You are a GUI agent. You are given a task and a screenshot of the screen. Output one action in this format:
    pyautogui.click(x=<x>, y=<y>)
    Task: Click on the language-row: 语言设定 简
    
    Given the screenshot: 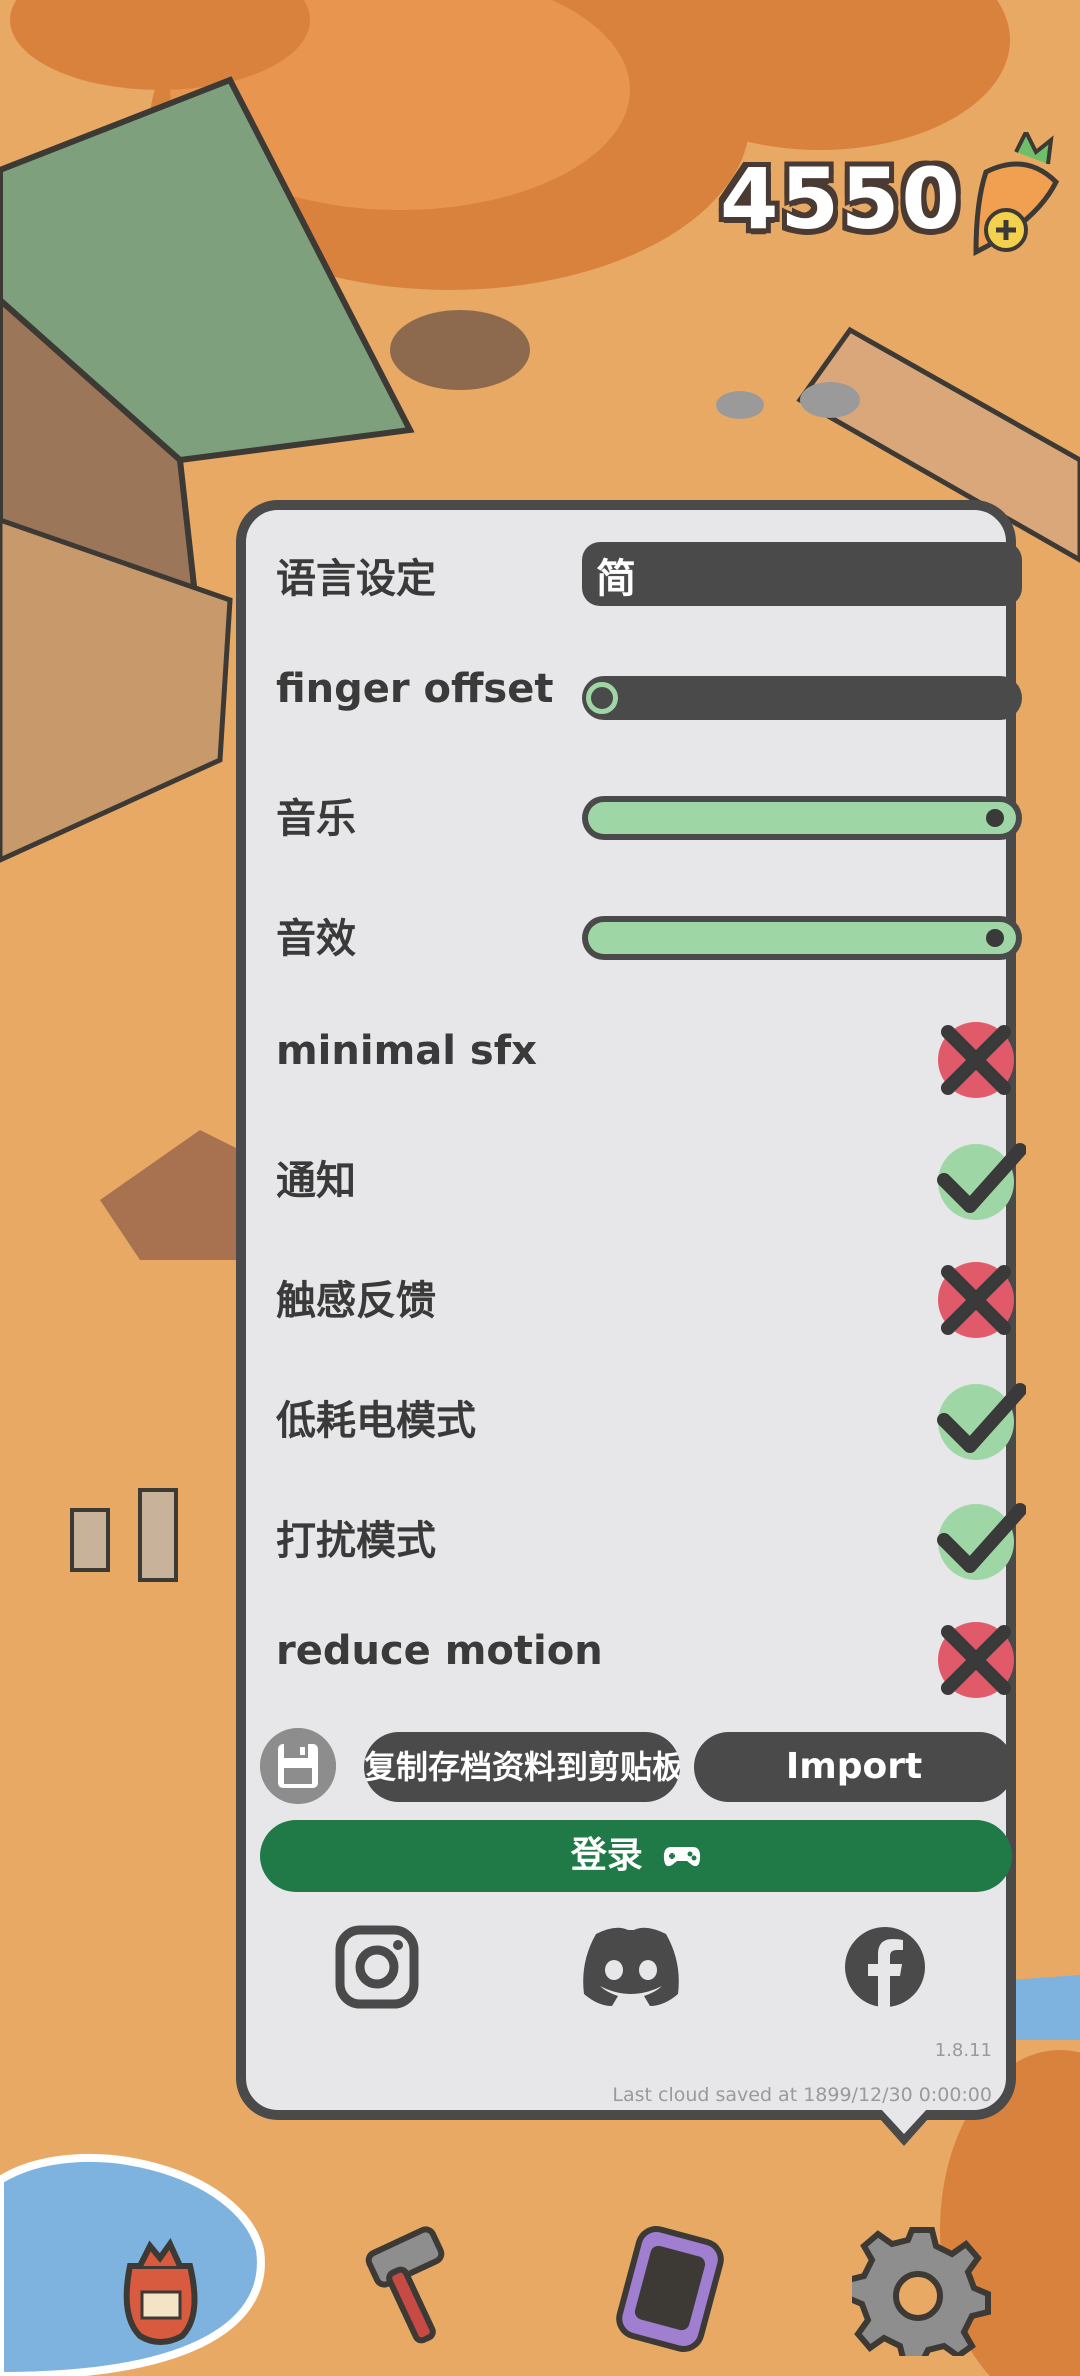 What is the action you would take?
    pyautogui.click(x=649, y=574)
    